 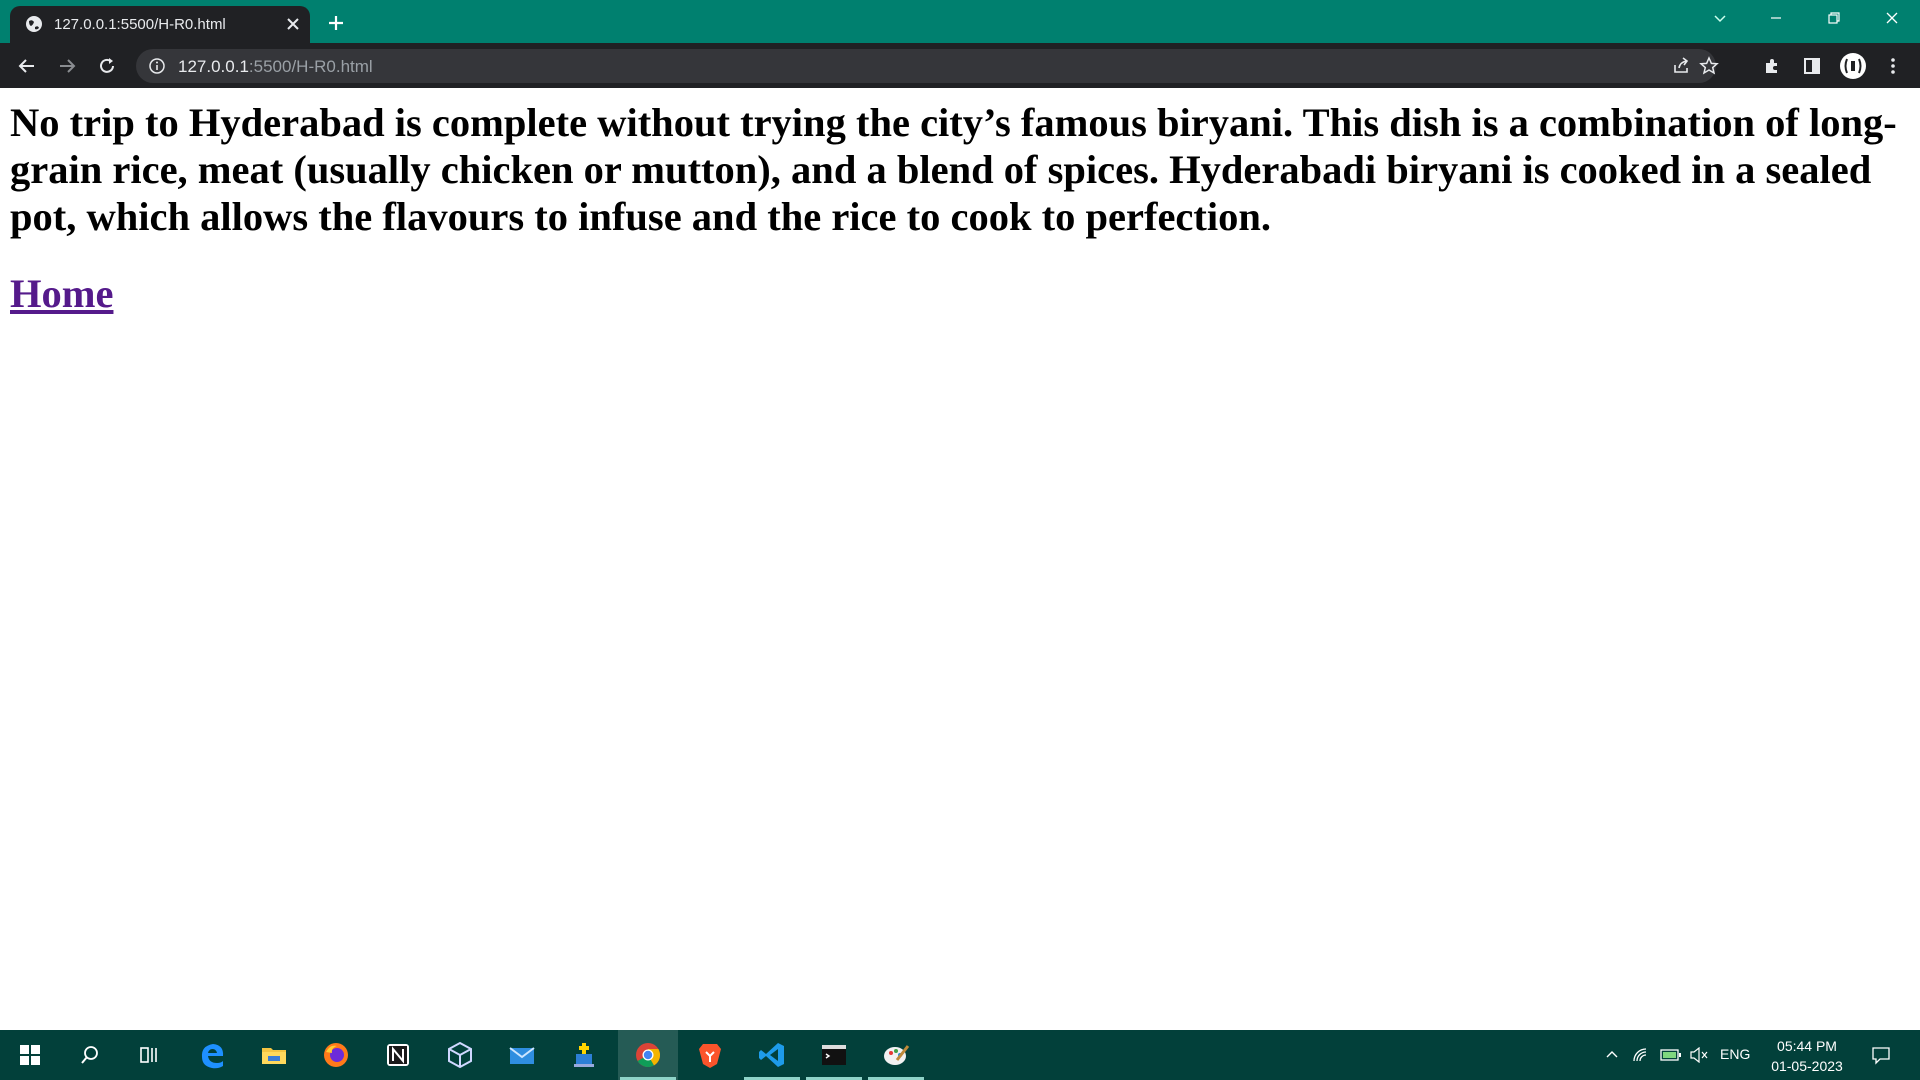 I want to click on vscode-icon, so click(x=772, y=1055).